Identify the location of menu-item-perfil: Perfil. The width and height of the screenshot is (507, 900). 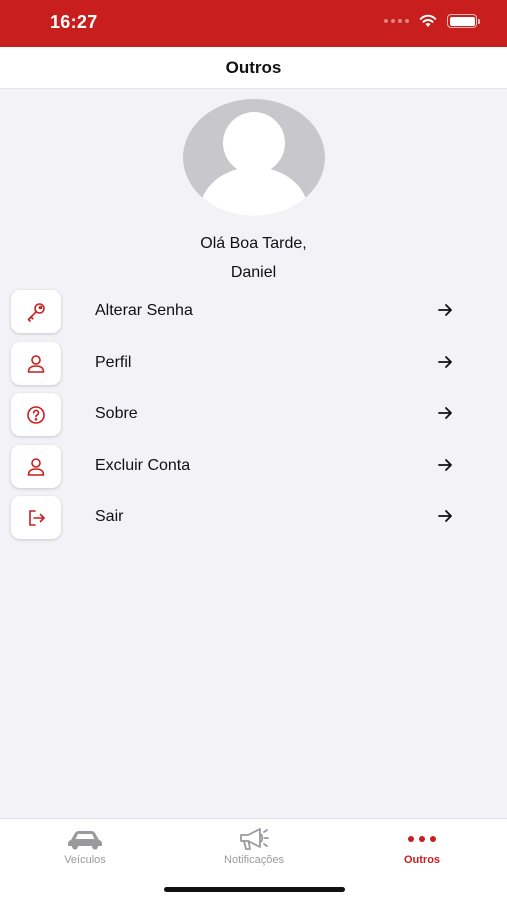
(253, 365).